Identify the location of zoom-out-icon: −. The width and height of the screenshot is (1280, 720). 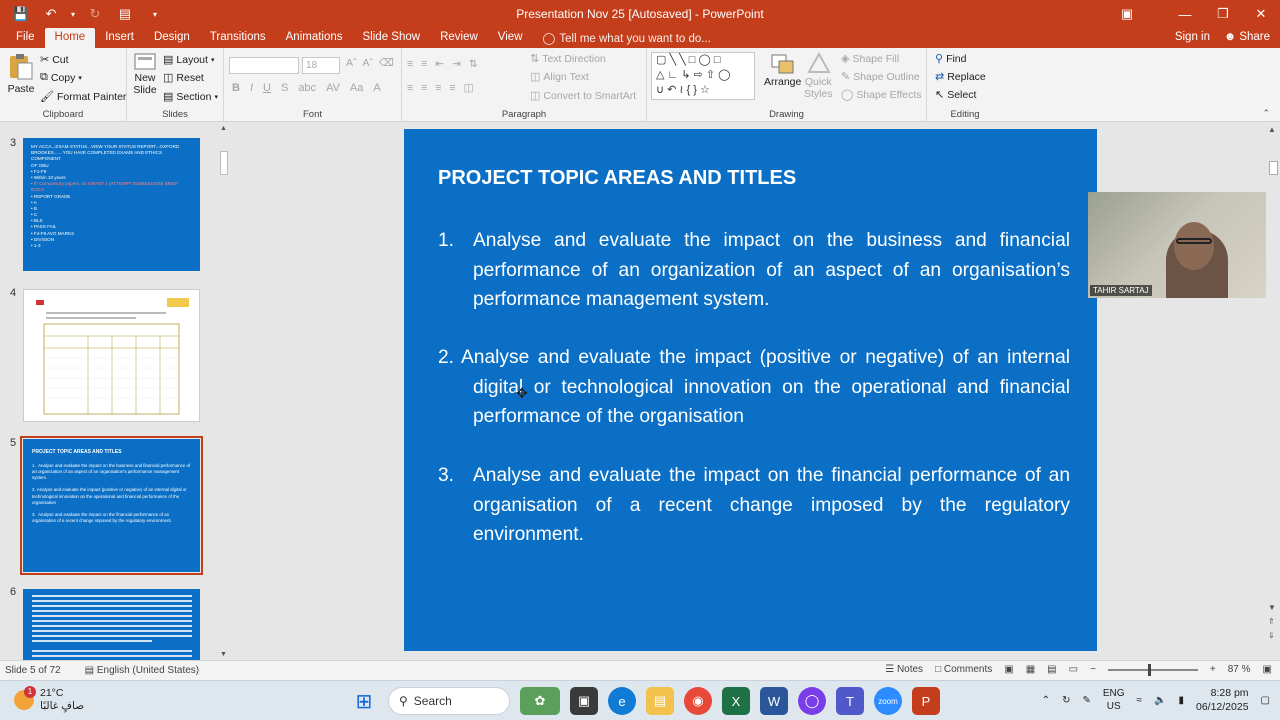
(1093, 669).